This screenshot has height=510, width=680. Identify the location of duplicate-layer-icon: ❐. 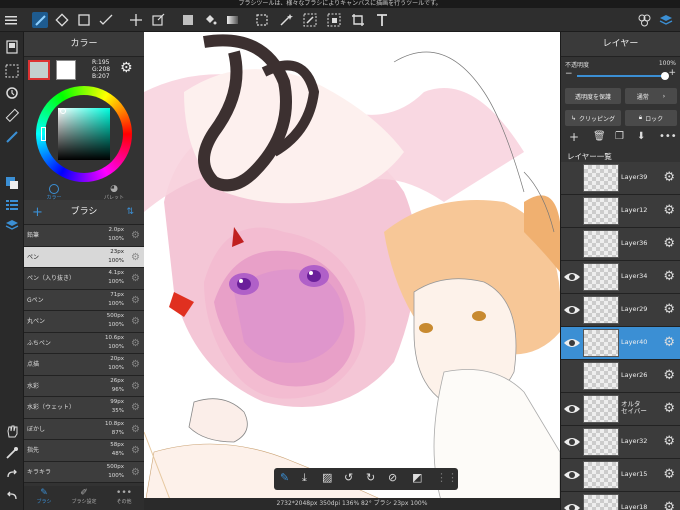
(619, 136).